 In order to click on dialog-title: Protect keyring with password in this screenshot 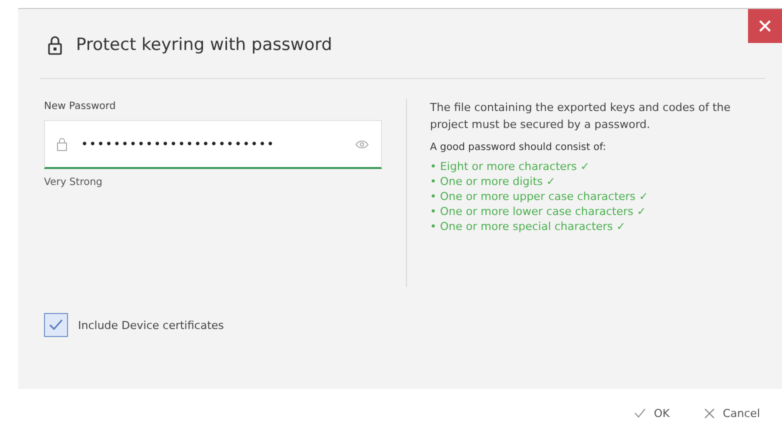, I will do `click(204, 45)`.